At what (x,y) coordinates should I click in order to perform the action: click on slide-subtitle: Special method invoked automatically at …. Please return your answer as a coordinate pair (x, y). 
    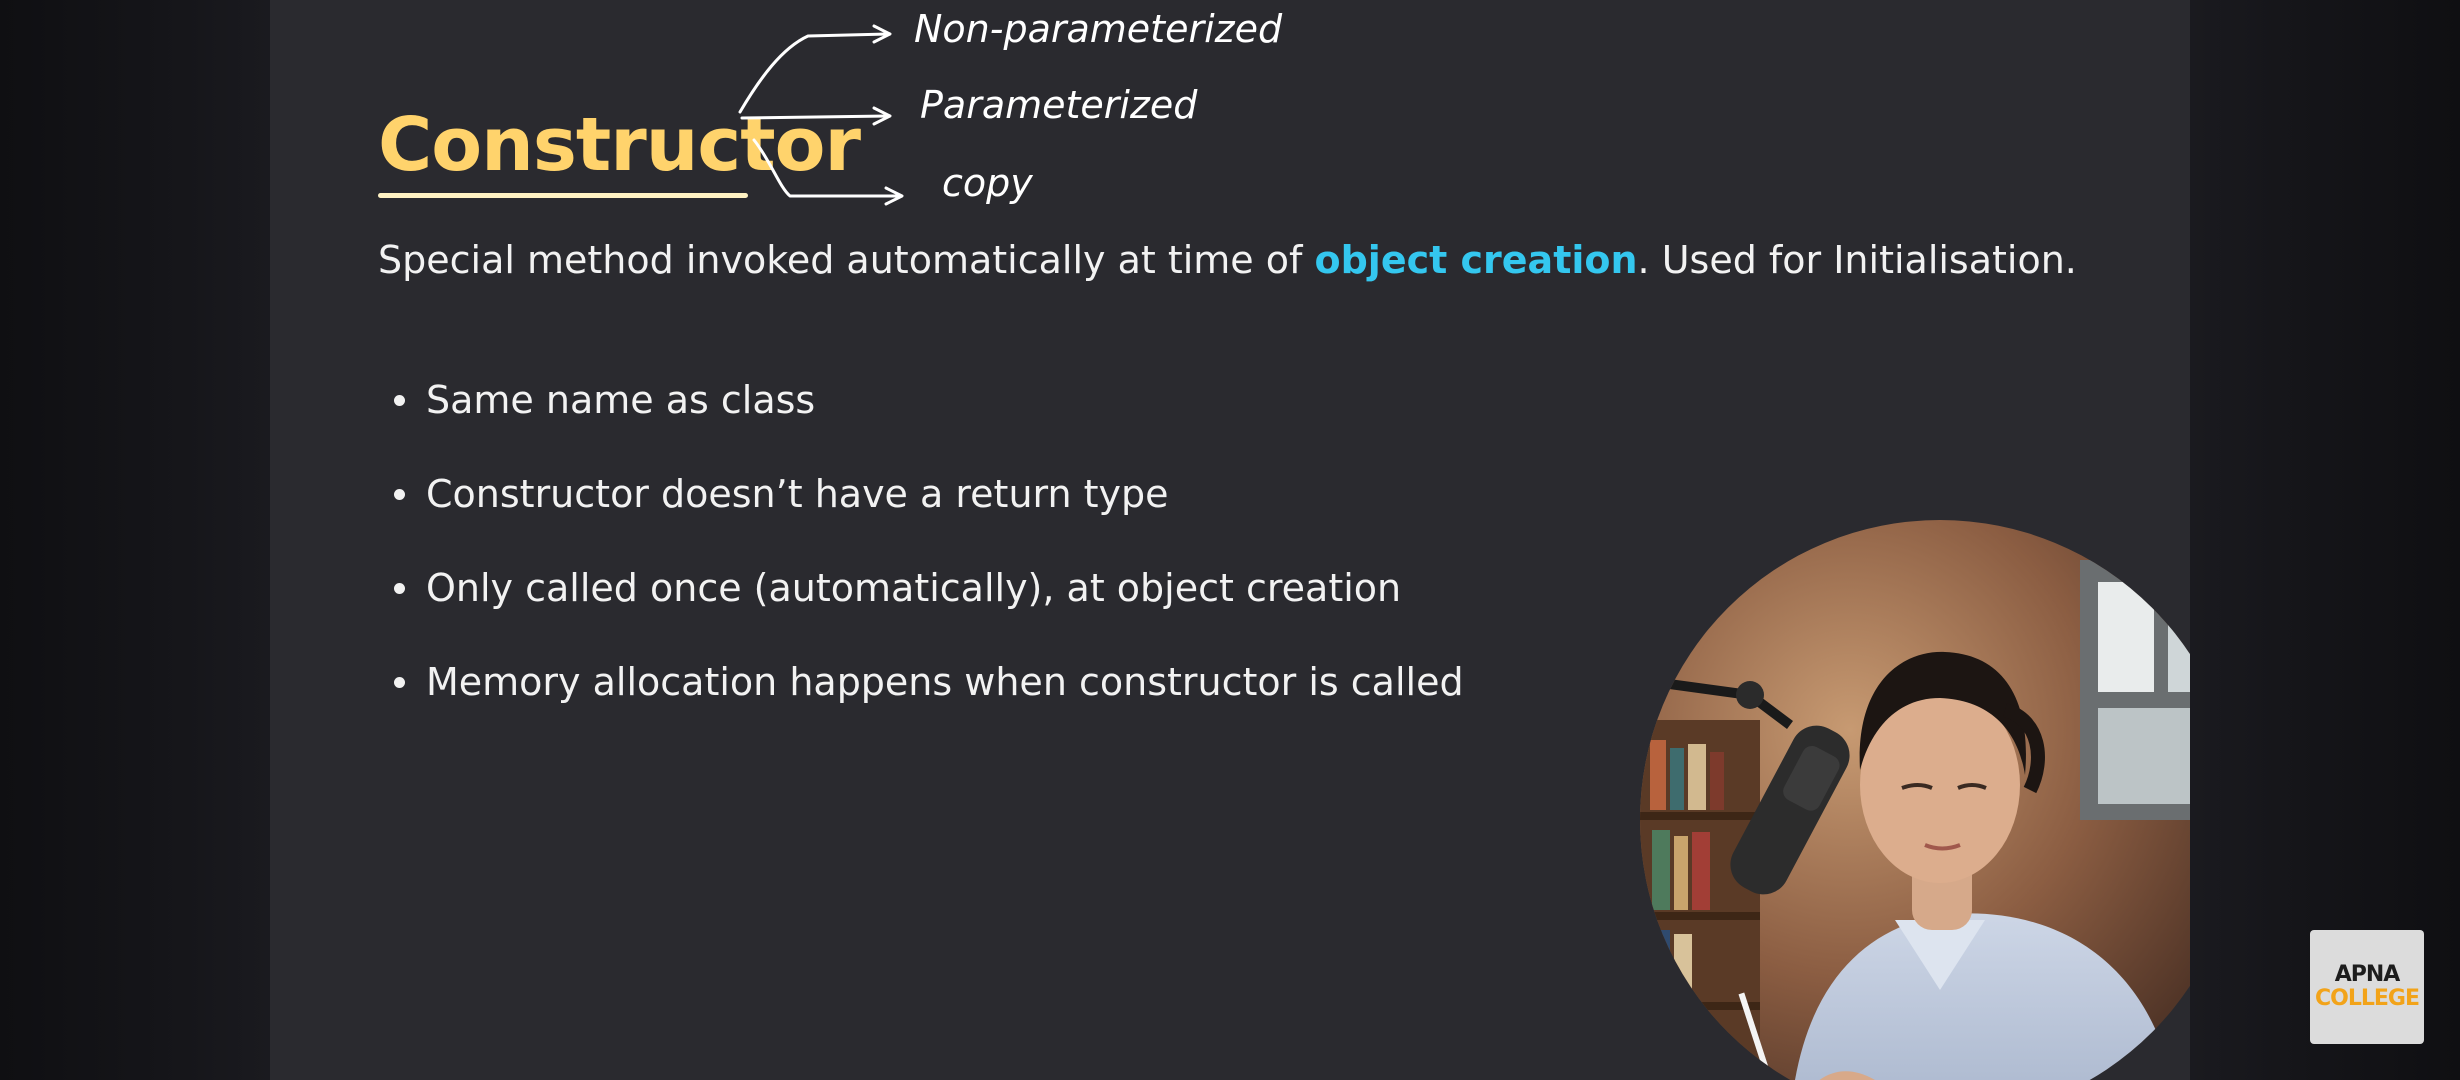
    Looking at the image, I should click on (1227, 261).